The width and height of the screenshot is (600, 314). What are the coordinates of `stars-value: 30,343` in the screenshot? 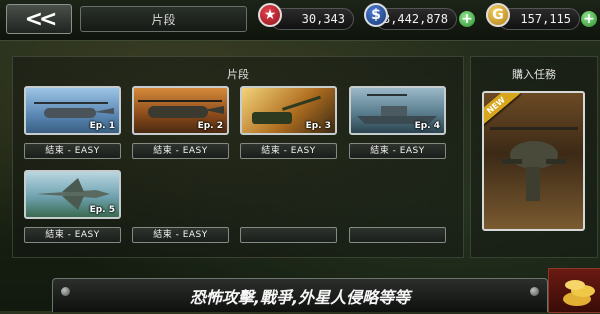 It's located at (323, 19).